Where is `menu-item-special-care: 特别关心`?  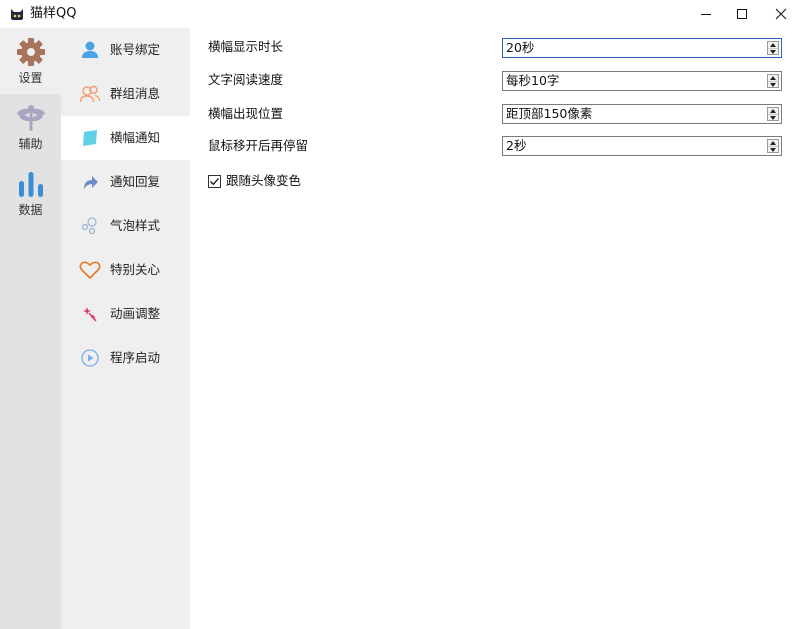
menu-item-special-care: 特别关心 is located at coordinates (125, 270).